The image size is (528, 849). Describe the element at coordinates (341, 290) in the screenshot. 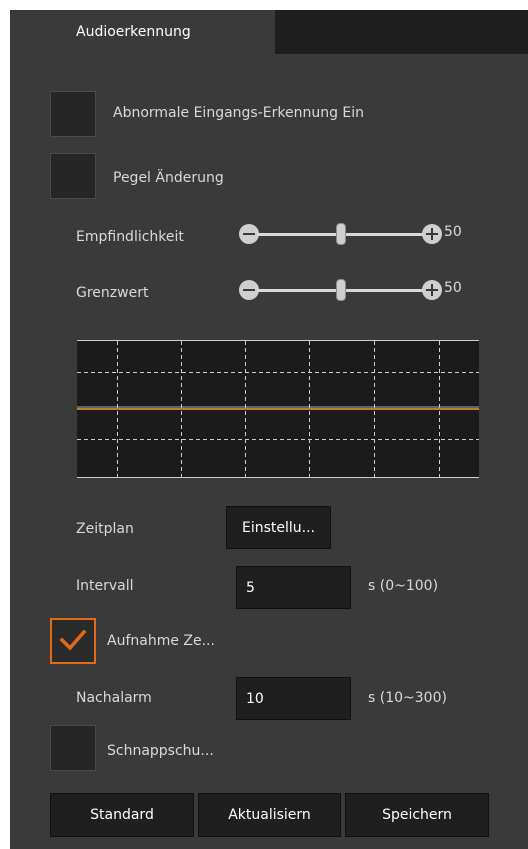

I see `threshold-slider-thumb` at that location.